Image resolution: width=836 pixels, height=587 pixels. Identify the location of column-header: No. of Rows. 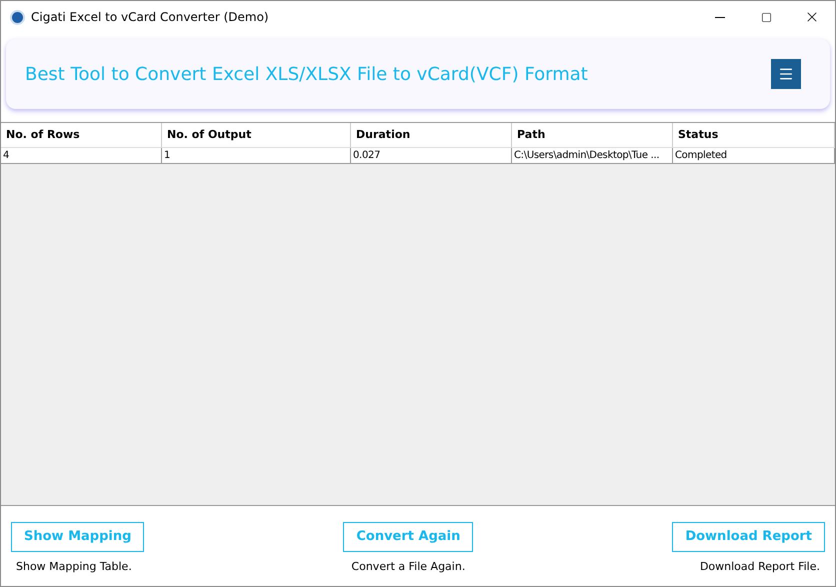
(81, 135).